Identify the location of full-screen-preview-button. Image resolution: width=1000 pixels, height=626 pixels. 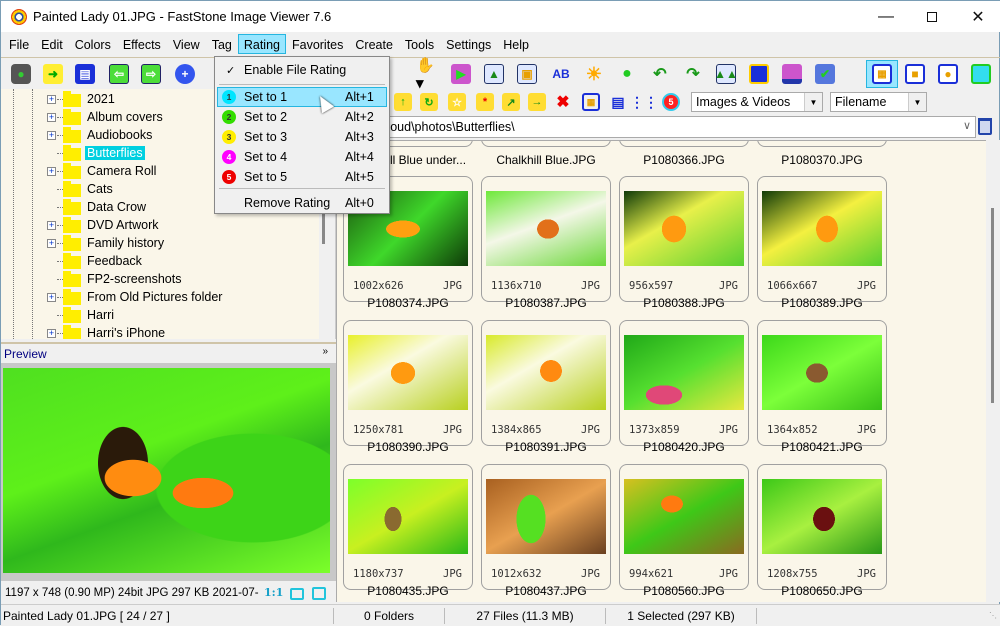
(759, 74).